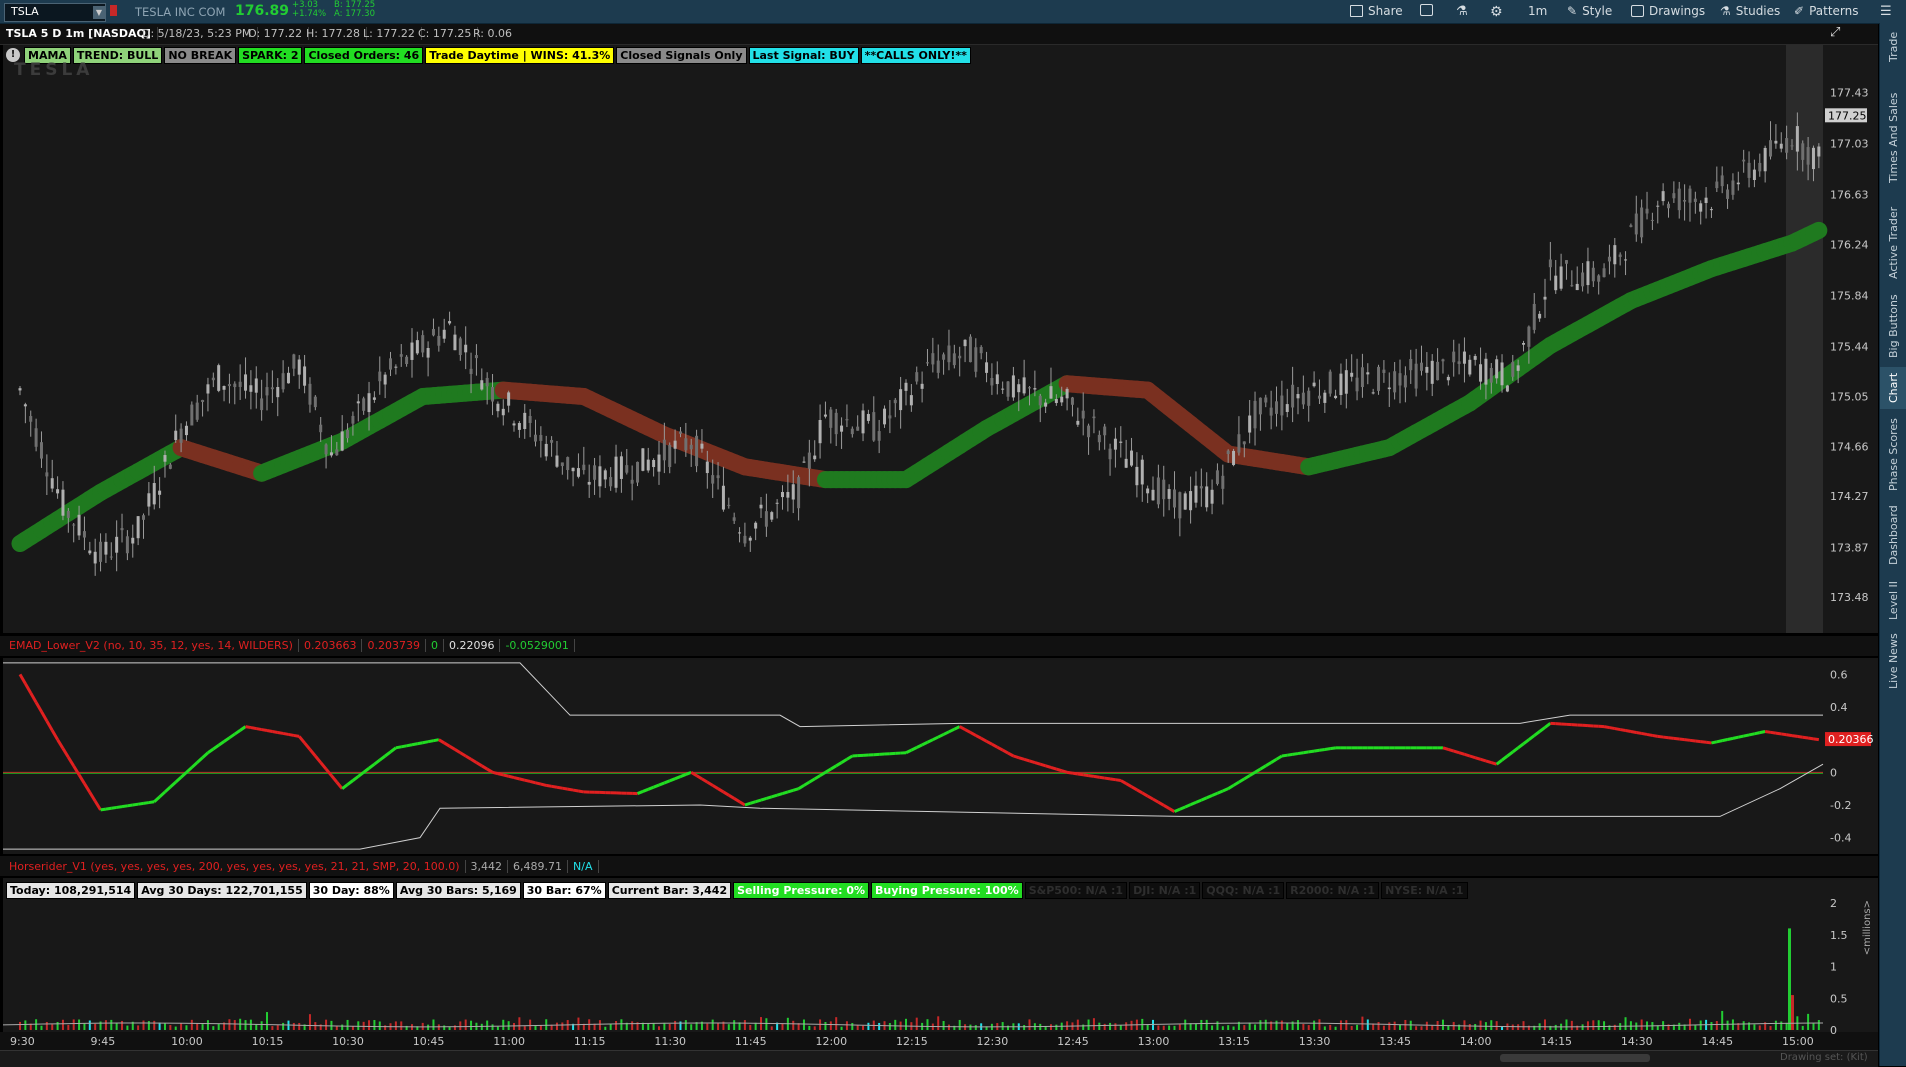 The width and height of the screenshot is (1906, 1067). Describe the element at coordinates (1849, 195) in the screenshot. I see `price-tick-label: 176.63` at that location.